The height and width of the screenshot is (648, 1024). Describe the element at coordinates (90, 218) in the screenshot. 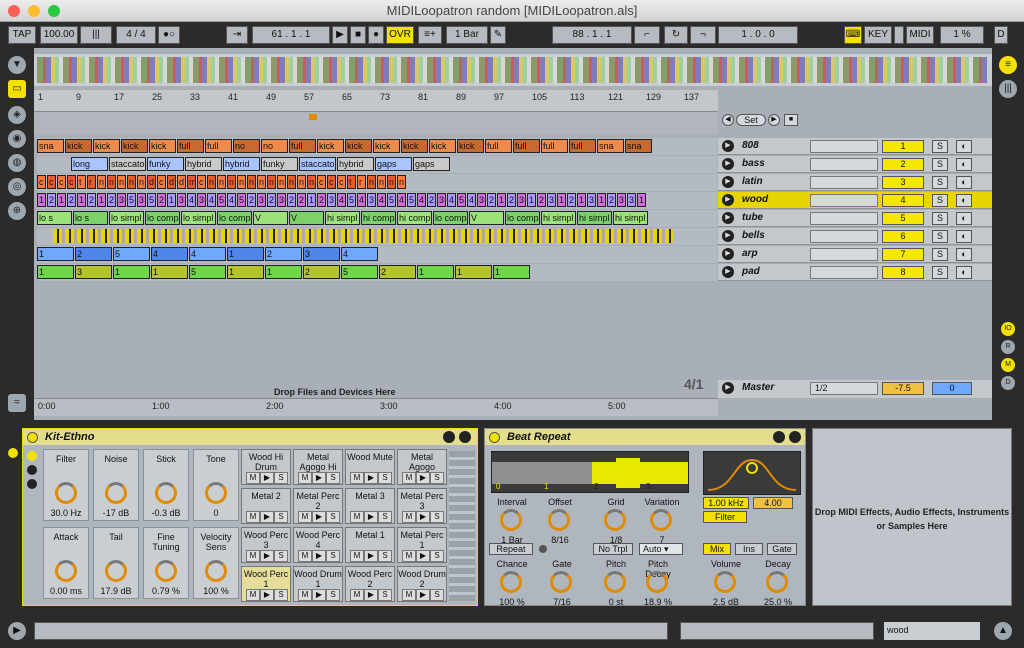

I see `clip: lo s` at that location.